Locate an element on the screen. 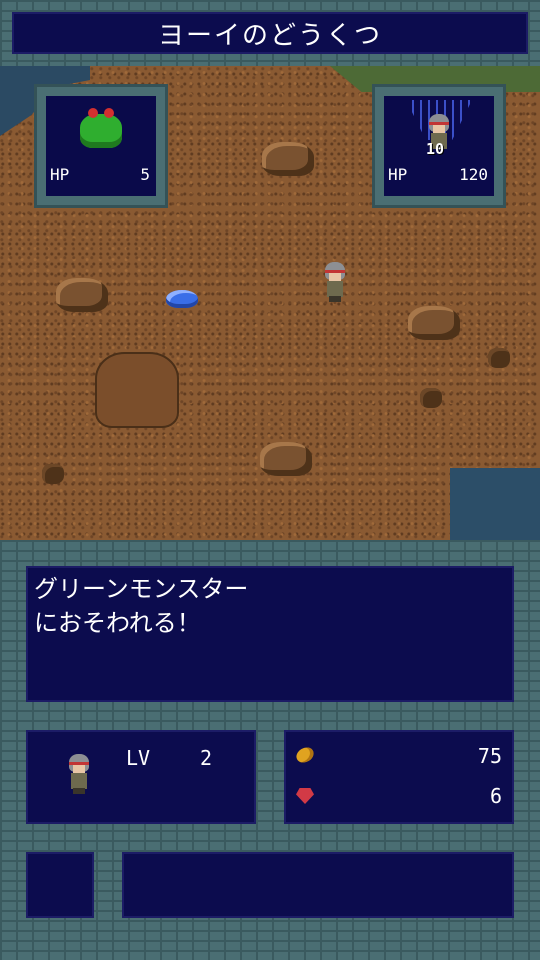 This screenshot has width=540, height=960. player-hp-label: HP is located at coordinates (398, 174).